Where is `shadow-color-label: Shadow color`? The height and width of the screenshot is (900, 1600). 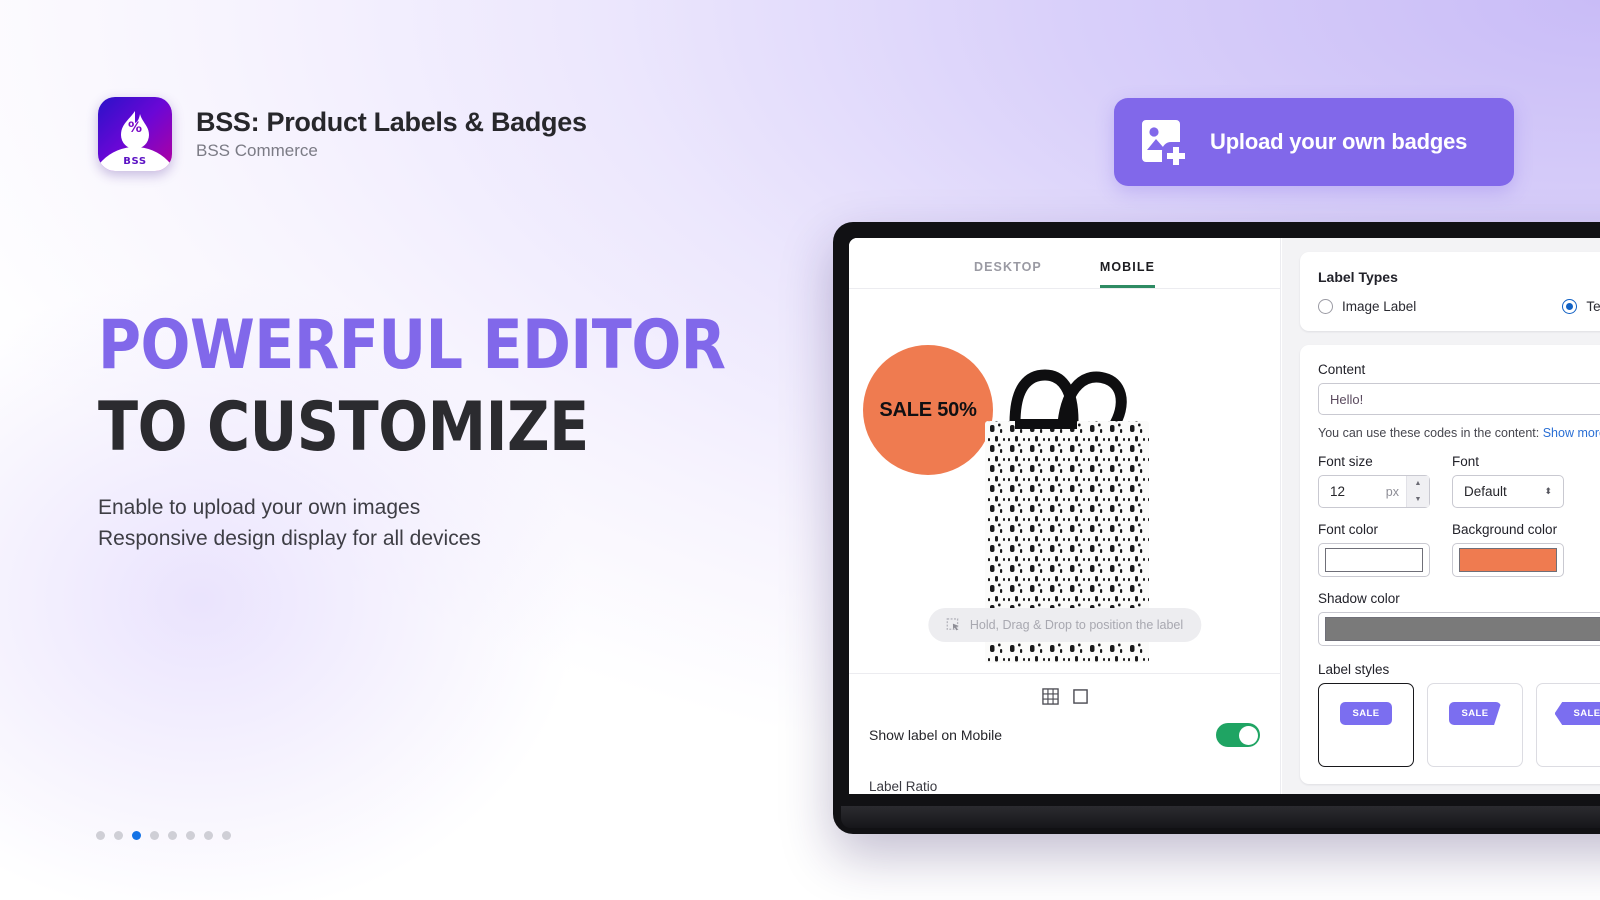
shadow-color-label: Shadow color is located at coordinates (1359, 598).